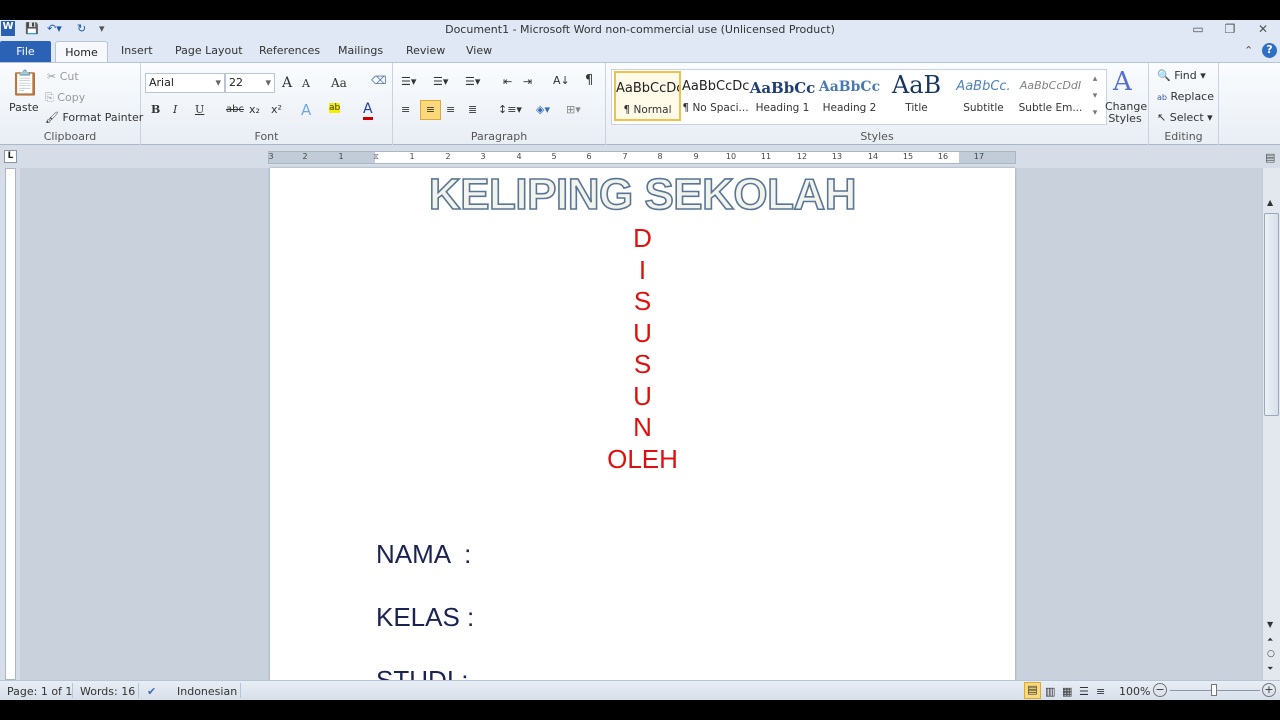  What do you see at coordinates (306, 110) in the screenshot?
I see `text-effects-icon: A` at bounding box center [306, 110].